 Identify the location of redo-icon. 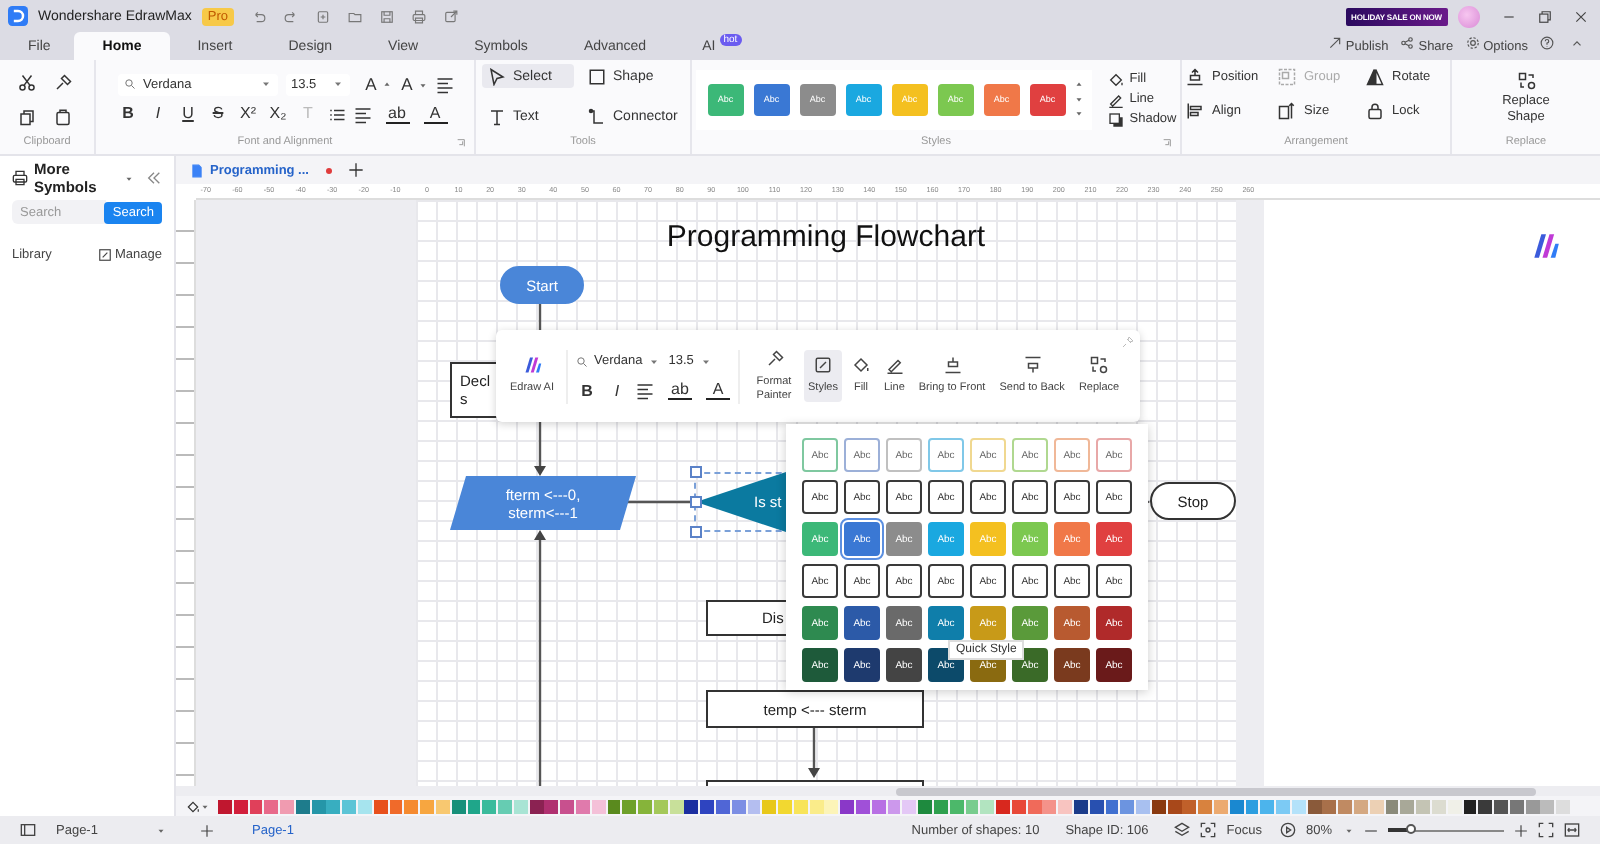
(291, 16).